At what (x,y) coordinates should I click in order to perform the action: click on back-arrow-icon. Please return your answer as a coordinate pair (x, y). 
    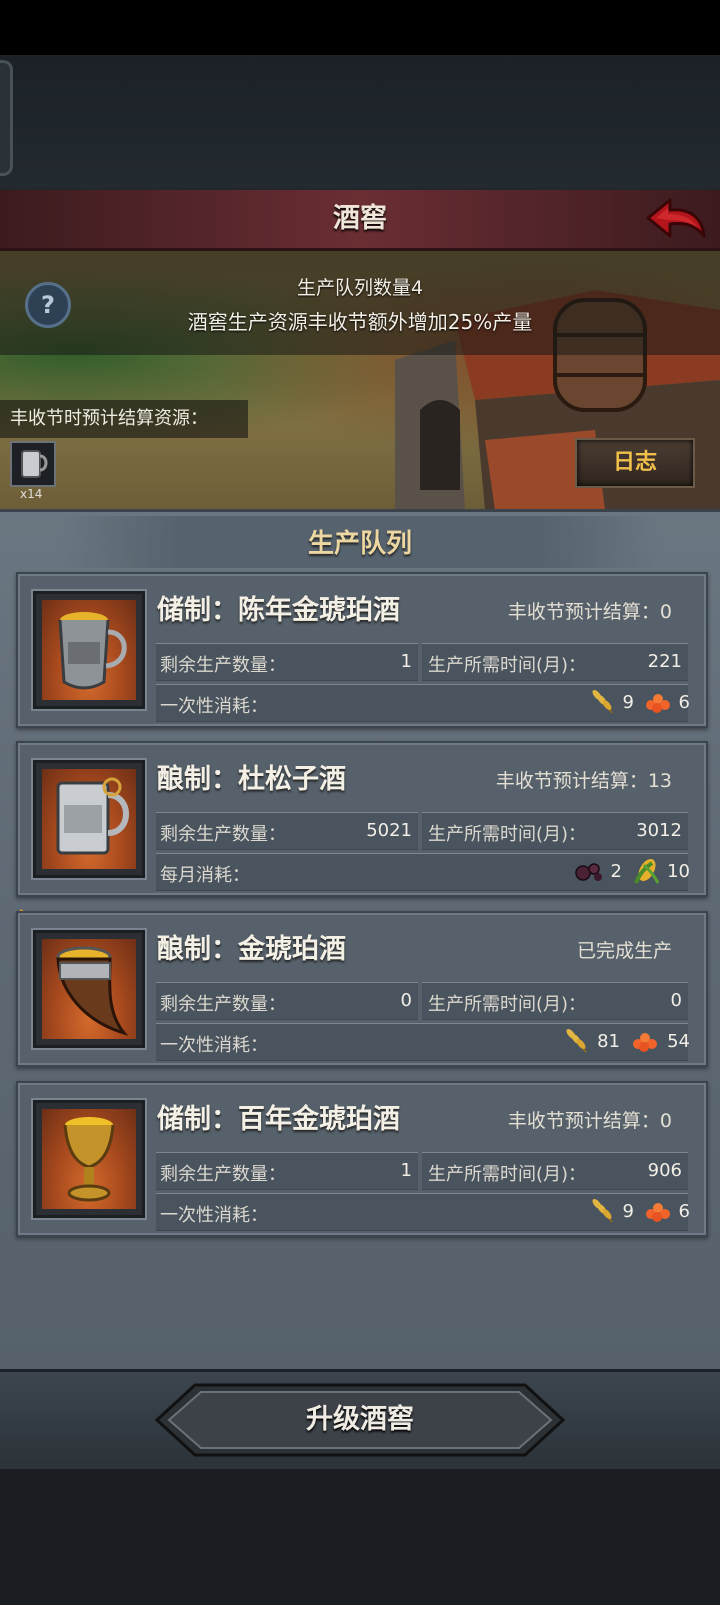
    Looking at the image, I should click on (676, 219).